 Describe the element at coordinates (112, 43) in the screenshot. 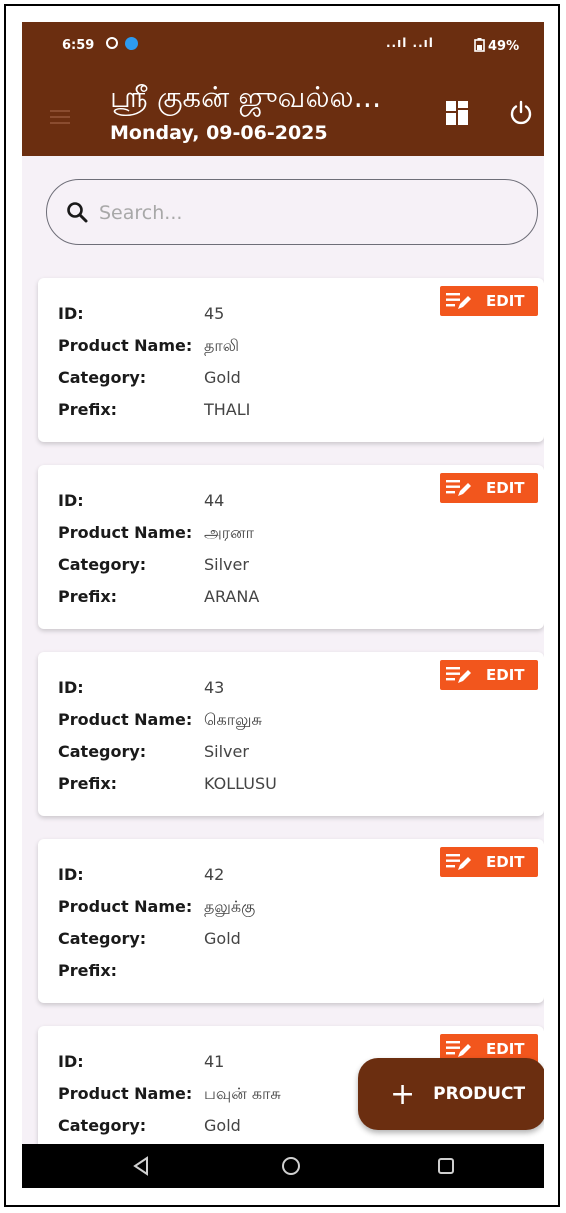

I see `notification-icon` at that location.